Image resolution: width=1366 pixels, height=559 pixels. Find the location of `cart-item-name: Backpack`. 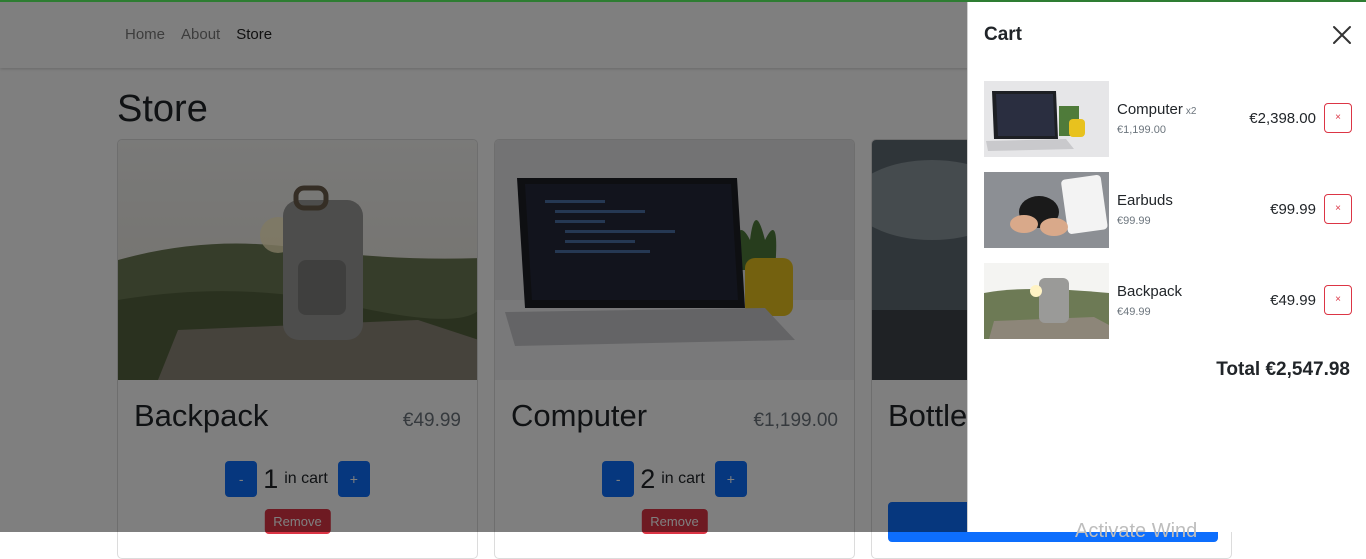

cart-item-name: Backpack is located at coordinates (1150, 291).